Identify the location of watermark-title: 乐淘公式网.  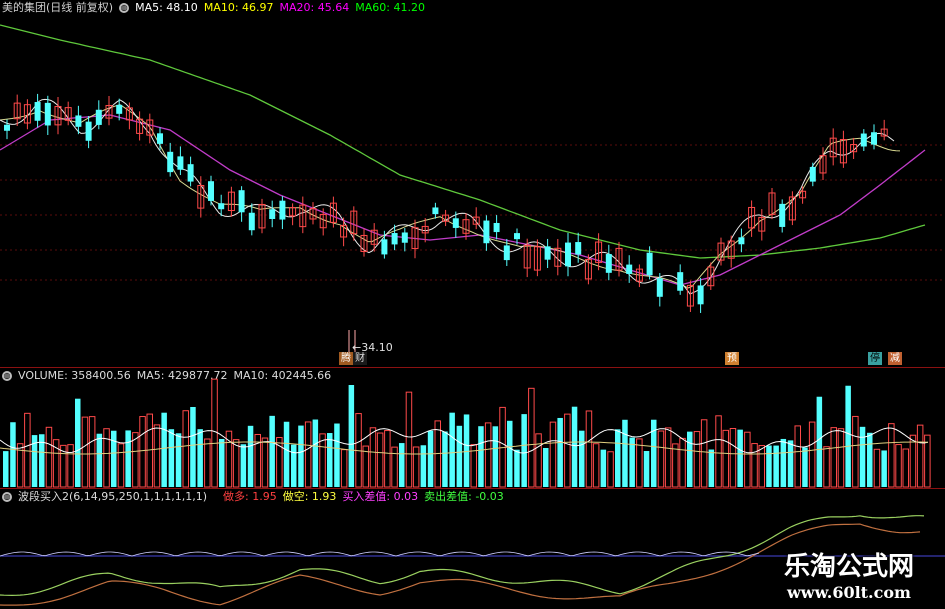
(848, 567).